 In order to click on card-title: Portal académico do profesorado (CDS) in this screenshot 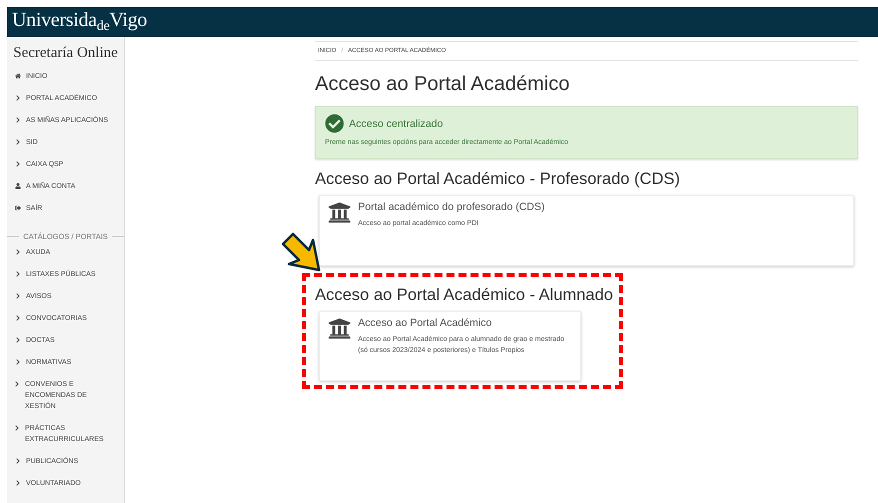, I will do `click(451, 207)`.